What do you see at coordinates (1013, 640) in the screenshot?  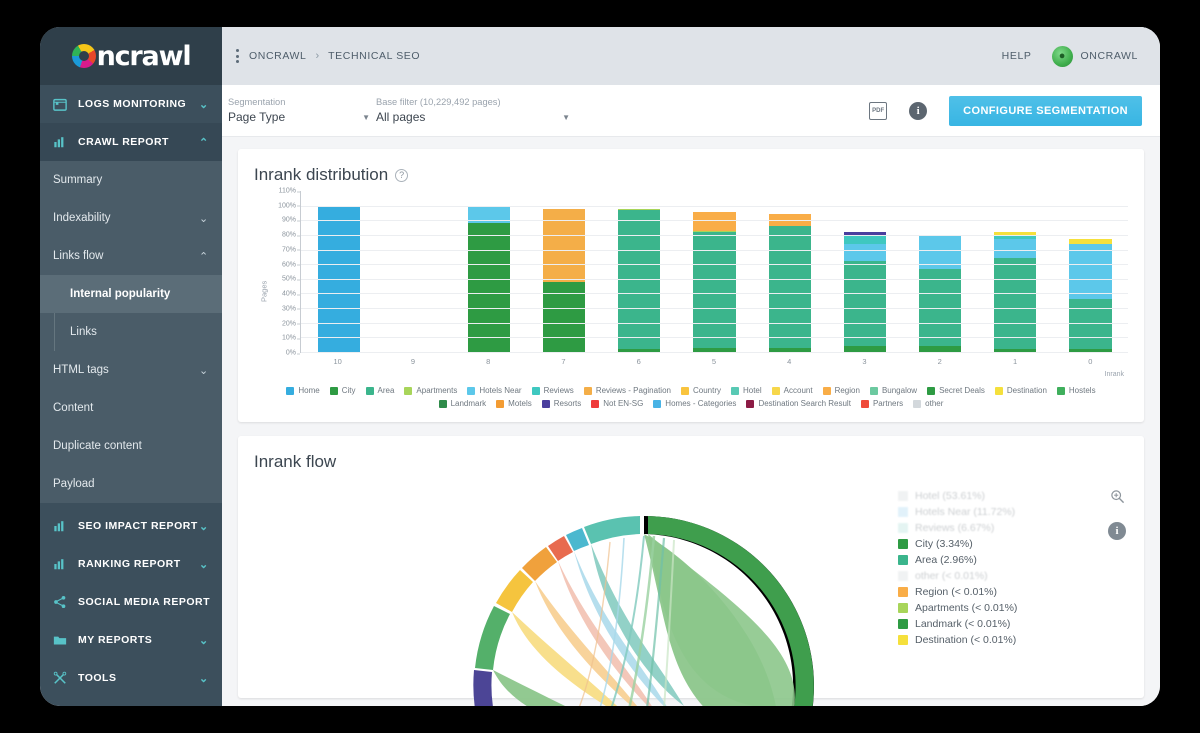 I see `chord-legend-item: Destination (< 0.01%)` at bounding box center [1013, 640].